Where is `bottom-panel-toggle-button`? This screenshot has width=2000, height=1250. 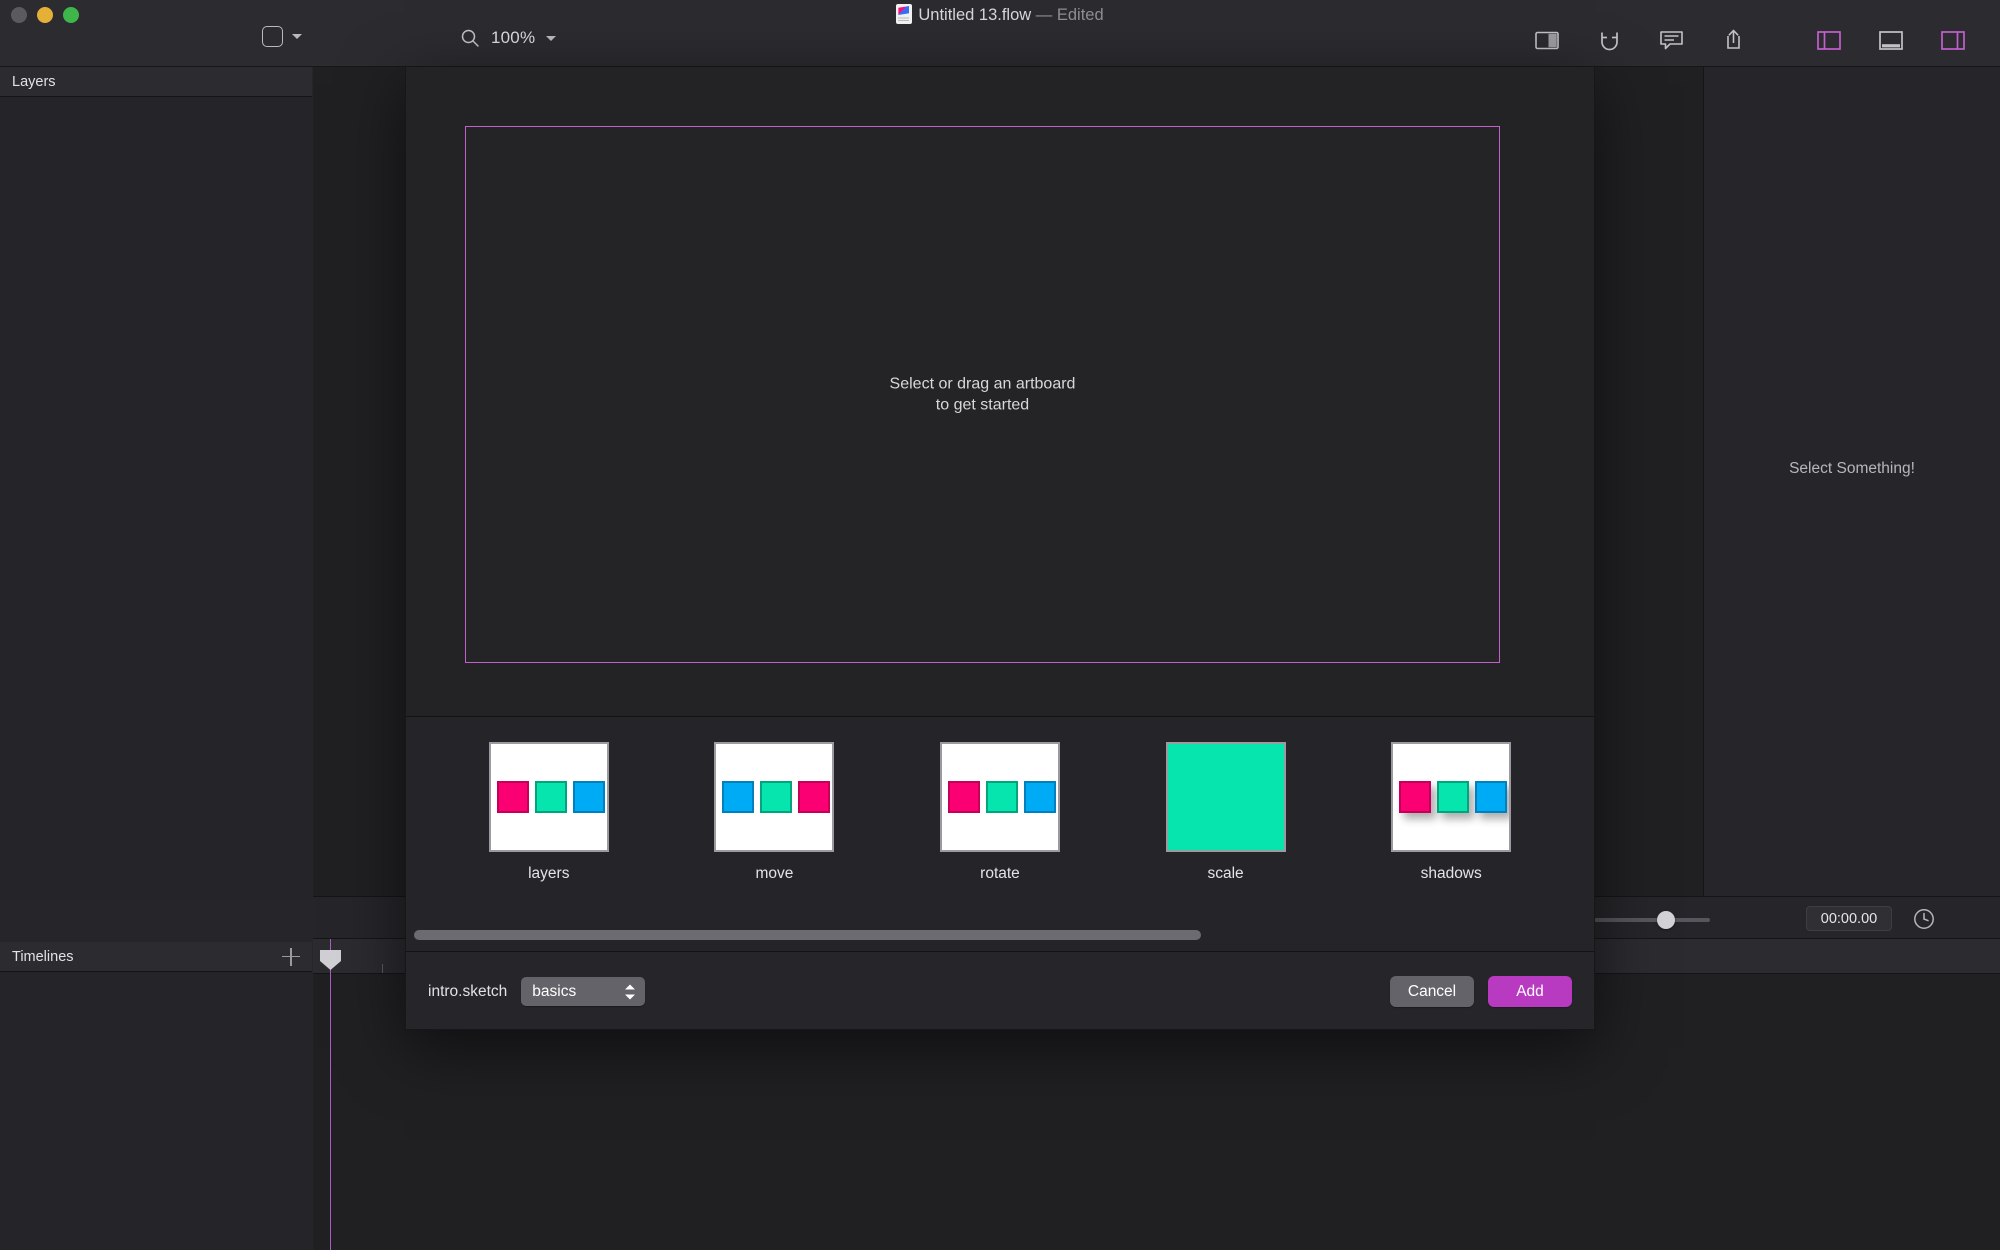
bottom-panel-toggle-button is located at coordinates (1891, 40).